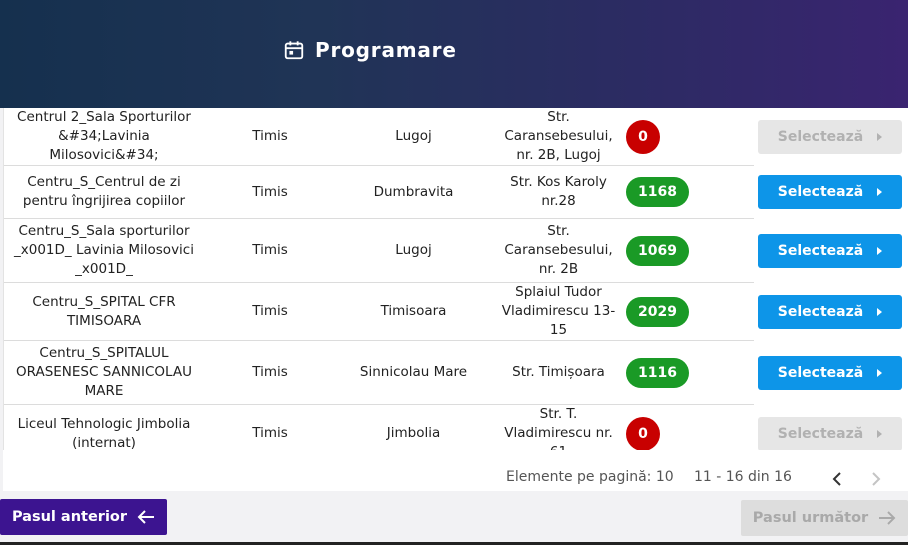  I want to click on items-per-page: Elemente pe pagină: 10, so click(590, 477).